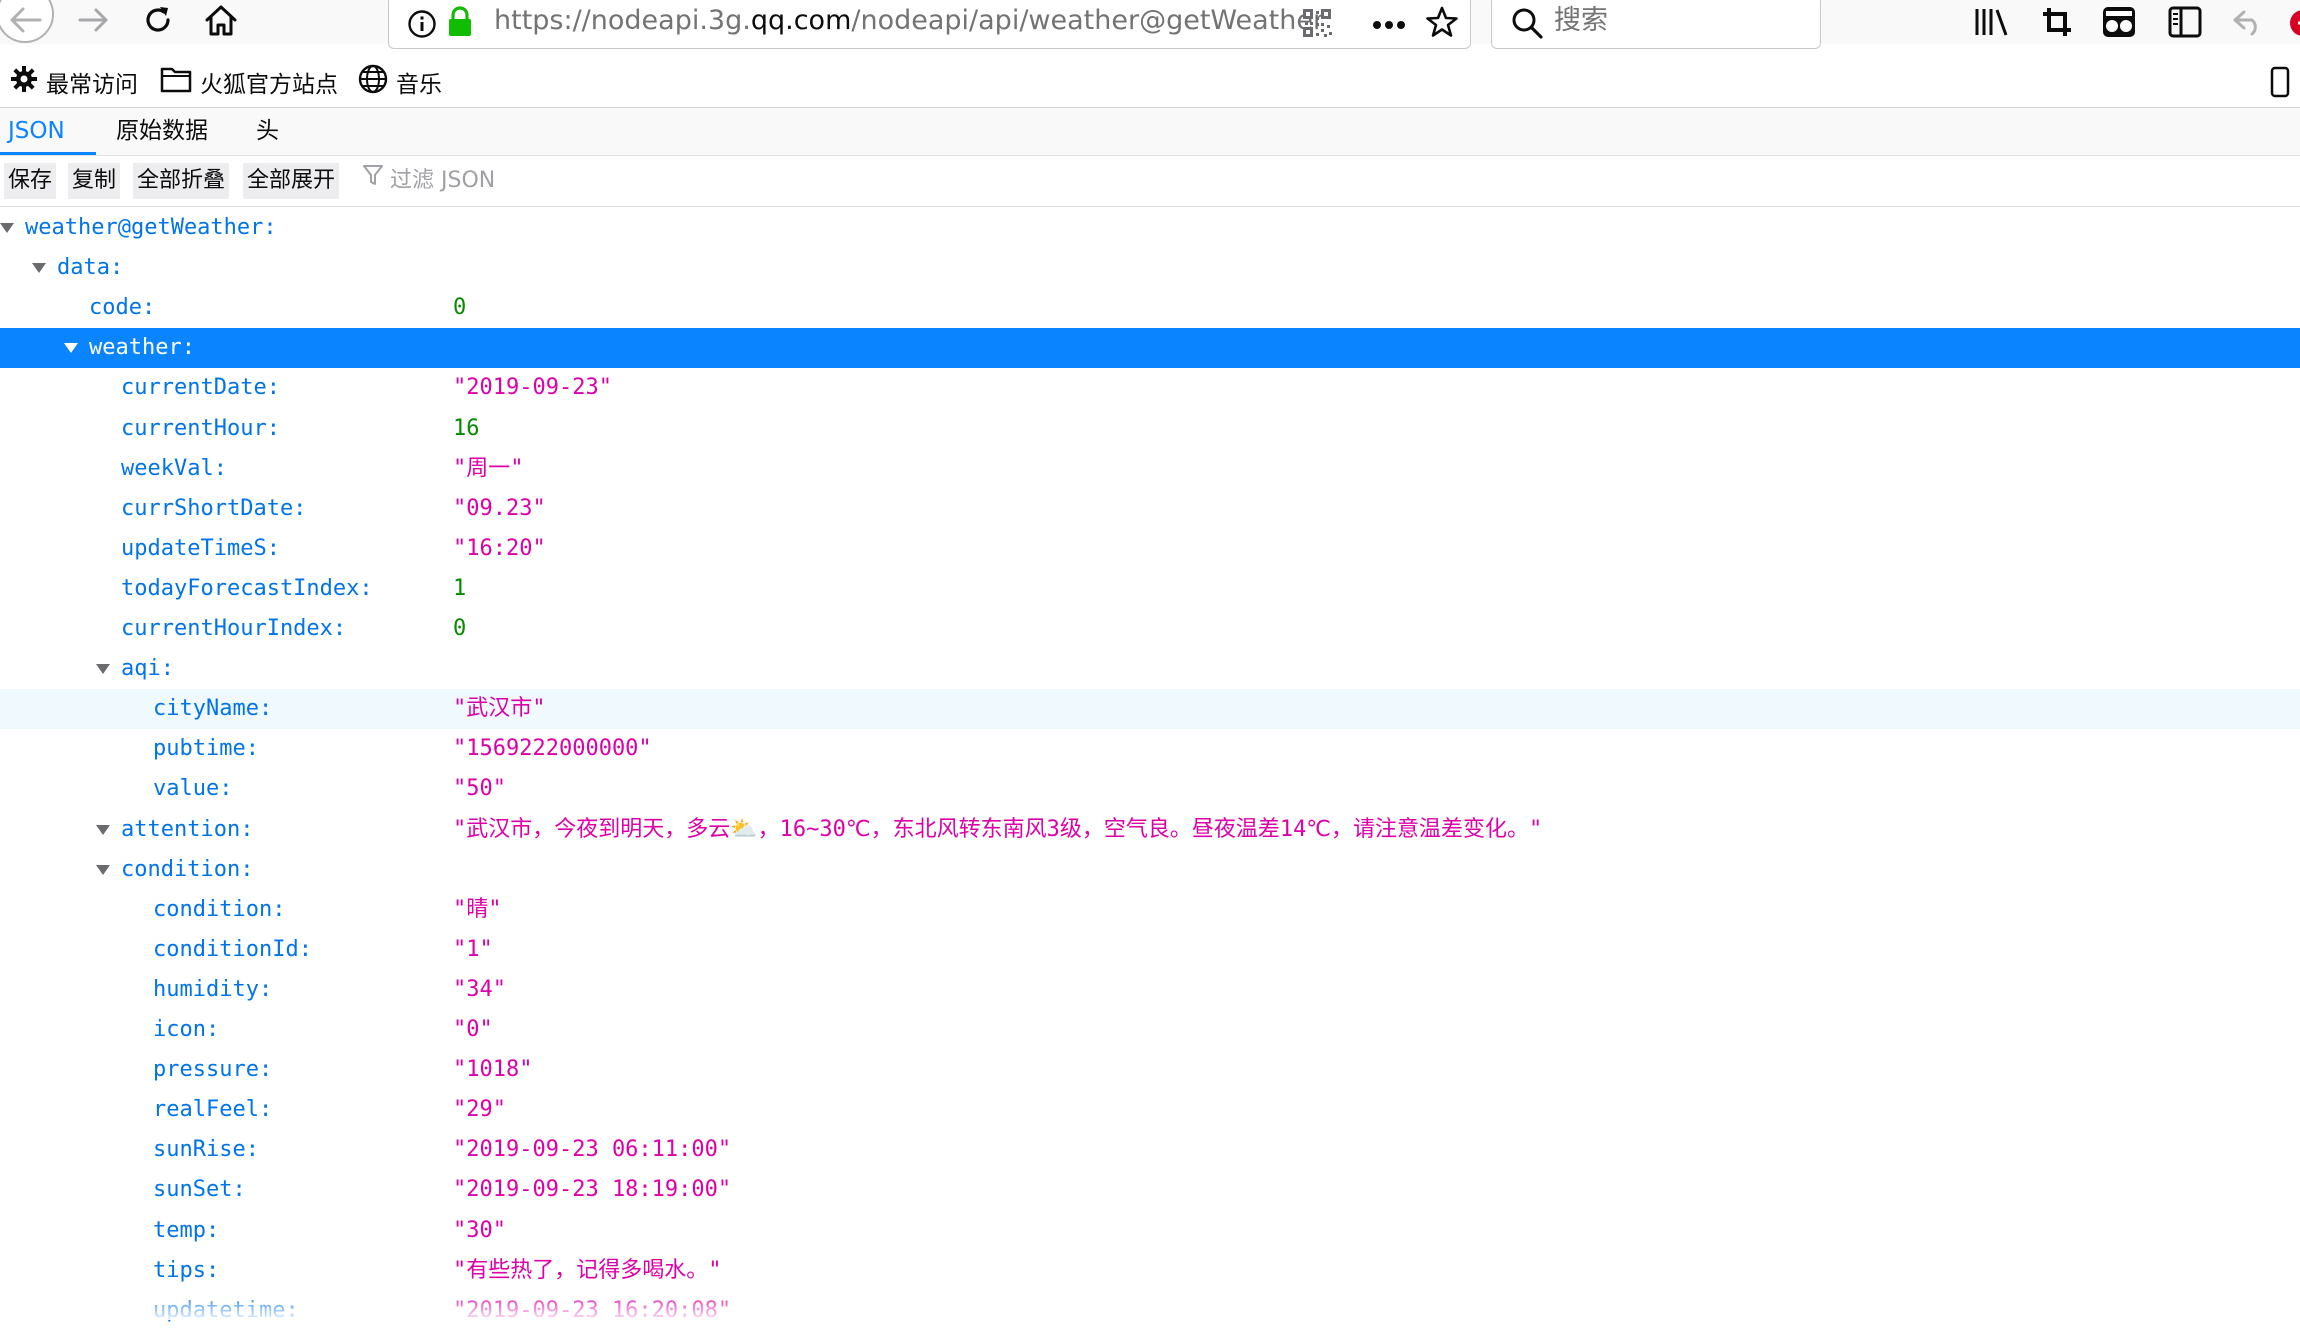 The width and height of the screenshot is (2300, 1331). Describe the element at coordinates (1150, 910) in the screenshot. I see `json-row: condition: "晴"` at that location.